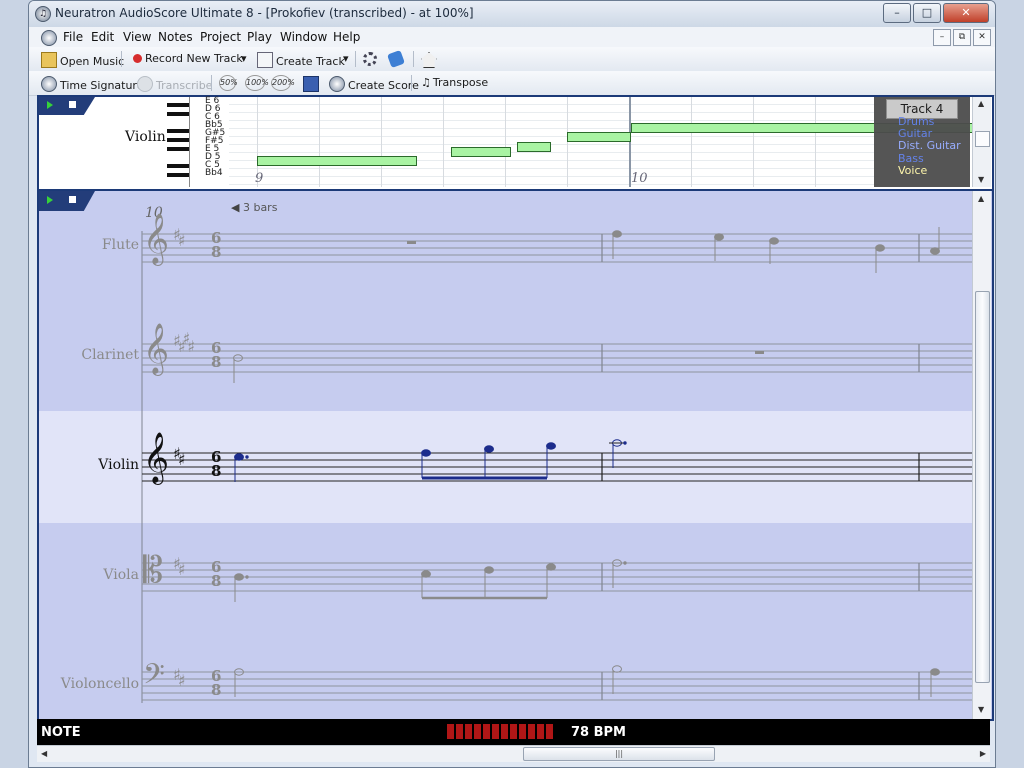 The image size is (1024, 768). Describe the element at coordinates (259, 37) in the screenshot. I see `menu-play: Play` at that location.